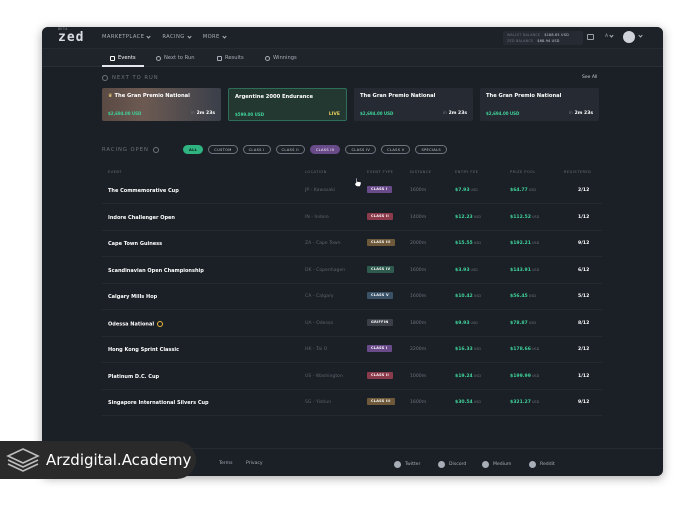 The height and width of the screenshot is (518, 700). I want to click on tab-results: Results, so click(230, 58).